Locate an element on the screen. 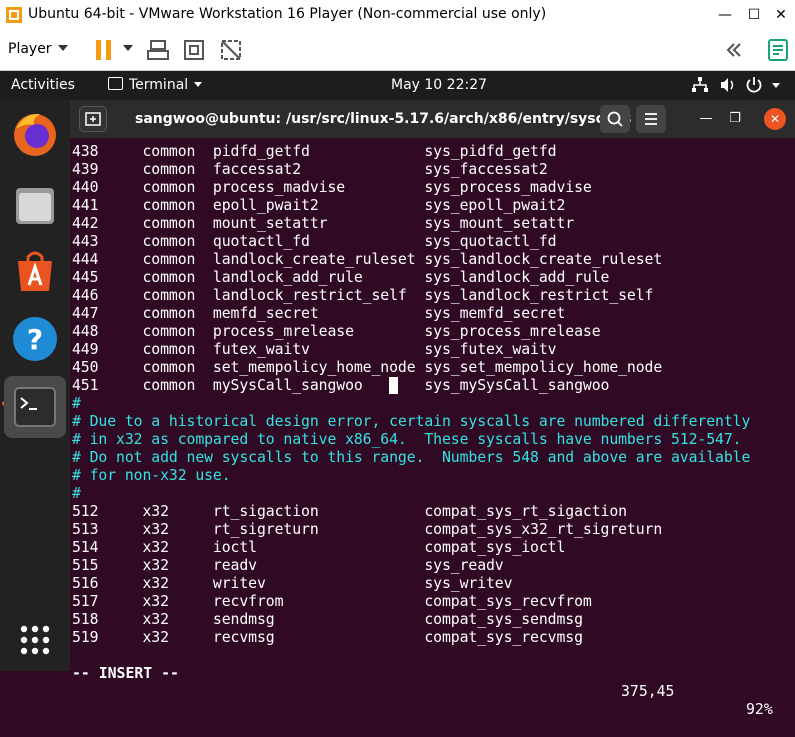 The width and height of the screenshot is (795, 737). vim-status-line: -- INSERT -- 375,45 92% is located at coordinates (424, 682).